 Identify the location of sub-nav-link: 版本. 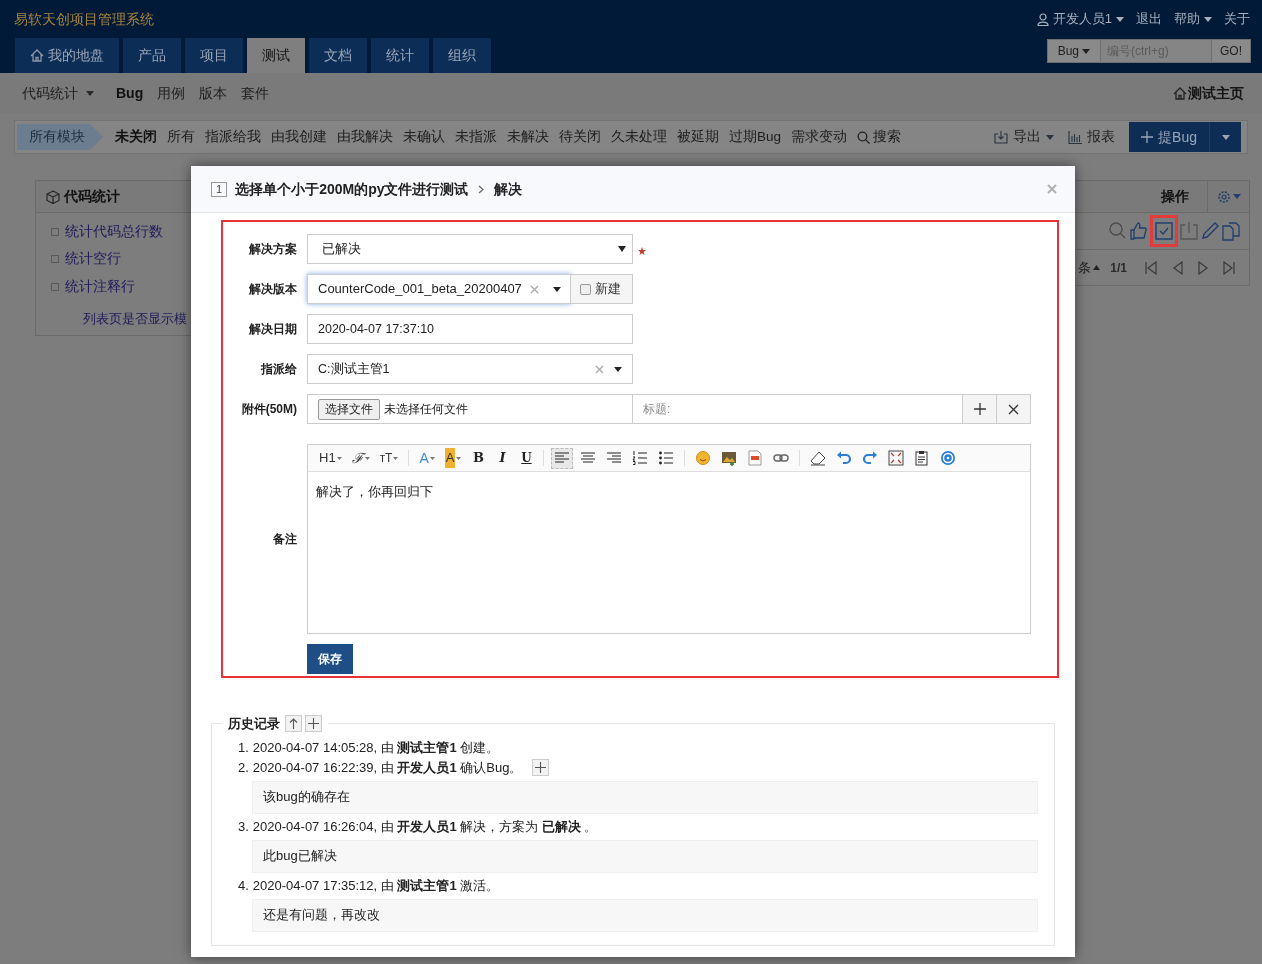
(213, 93).